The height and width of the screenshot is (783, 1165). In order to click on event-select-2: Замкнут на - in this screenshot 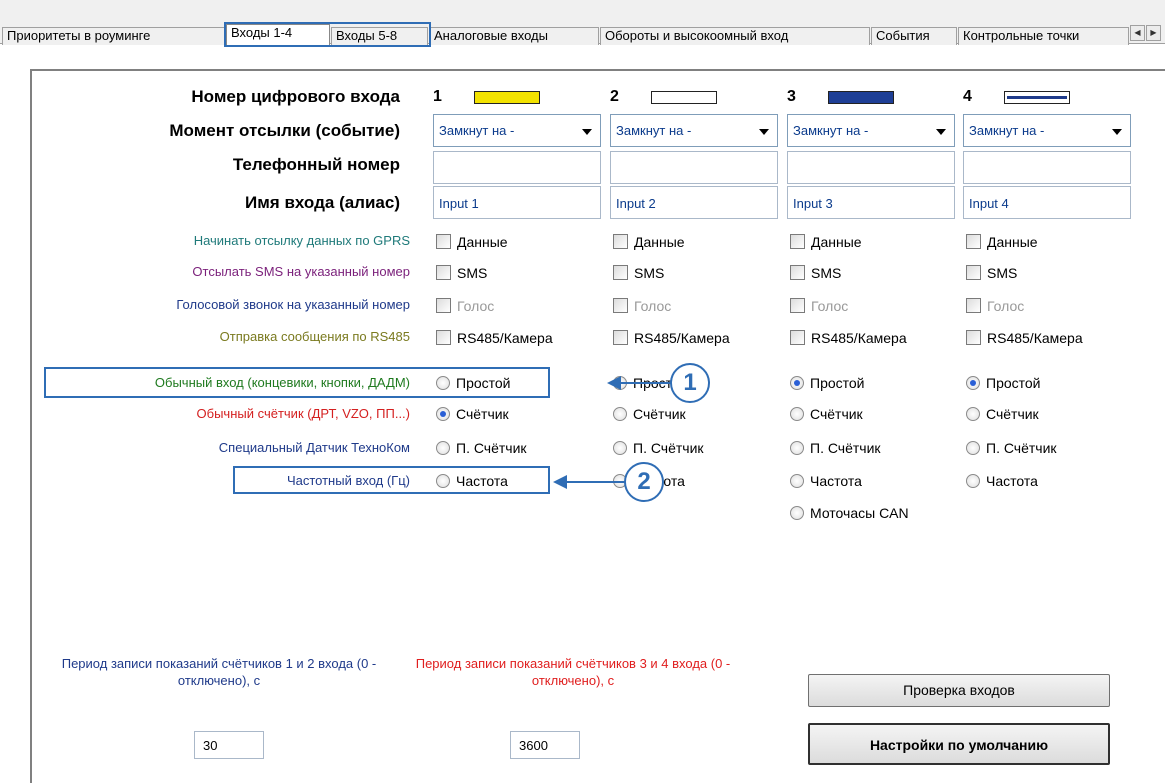, I will do `click(694, 130)`.